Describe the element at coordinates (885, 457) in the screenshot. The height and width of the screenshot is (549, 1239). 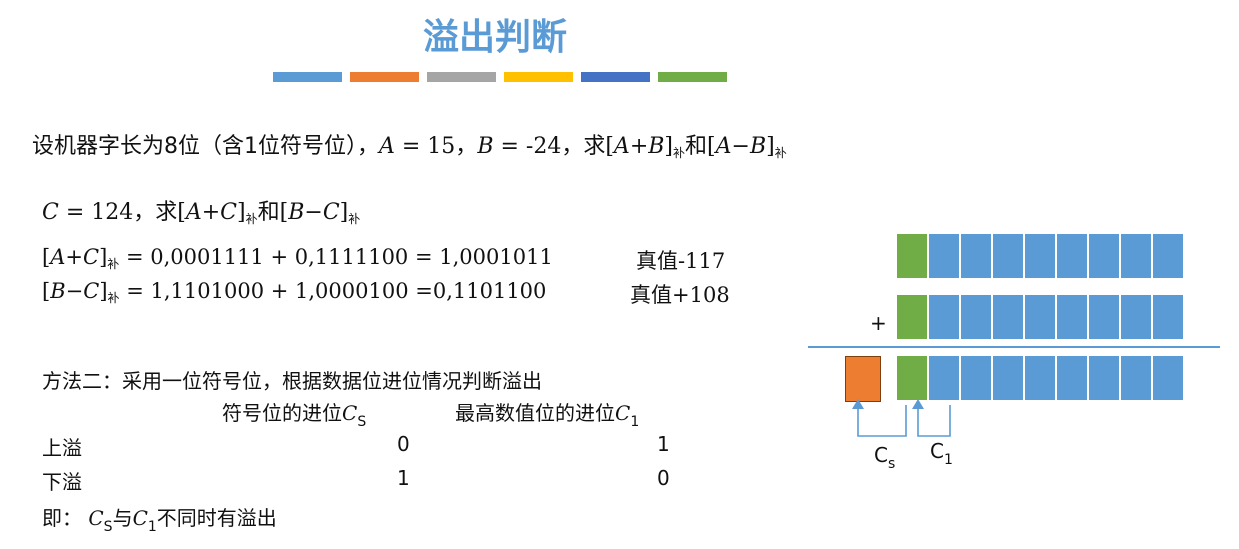
I see `label-cs: Cs` at that location.